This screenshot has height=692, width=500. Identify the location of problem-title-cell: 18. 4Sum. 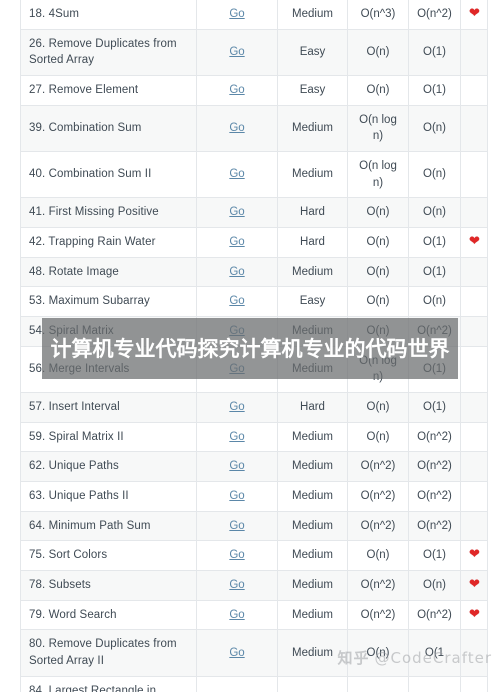
(108, 15).